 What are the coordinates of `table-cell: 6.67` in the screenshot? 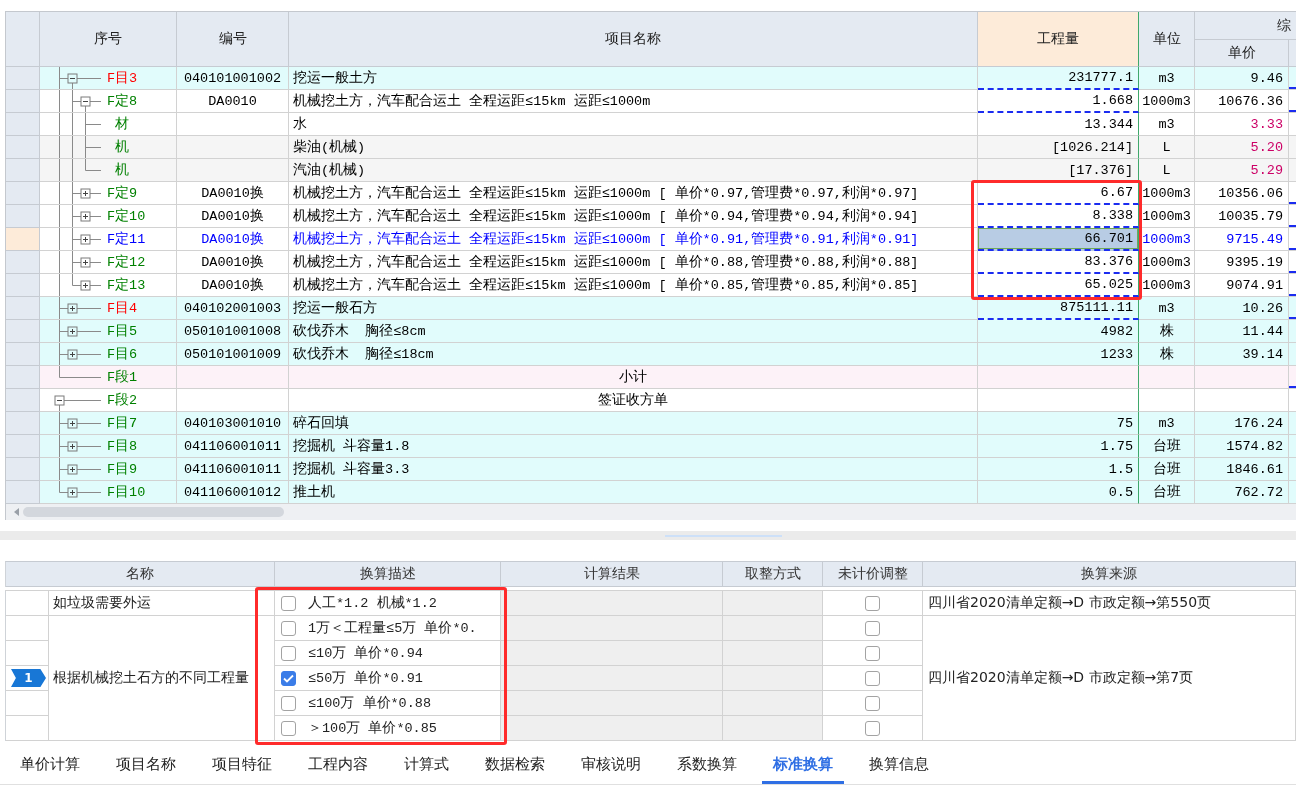 It's located at (1058, 193).